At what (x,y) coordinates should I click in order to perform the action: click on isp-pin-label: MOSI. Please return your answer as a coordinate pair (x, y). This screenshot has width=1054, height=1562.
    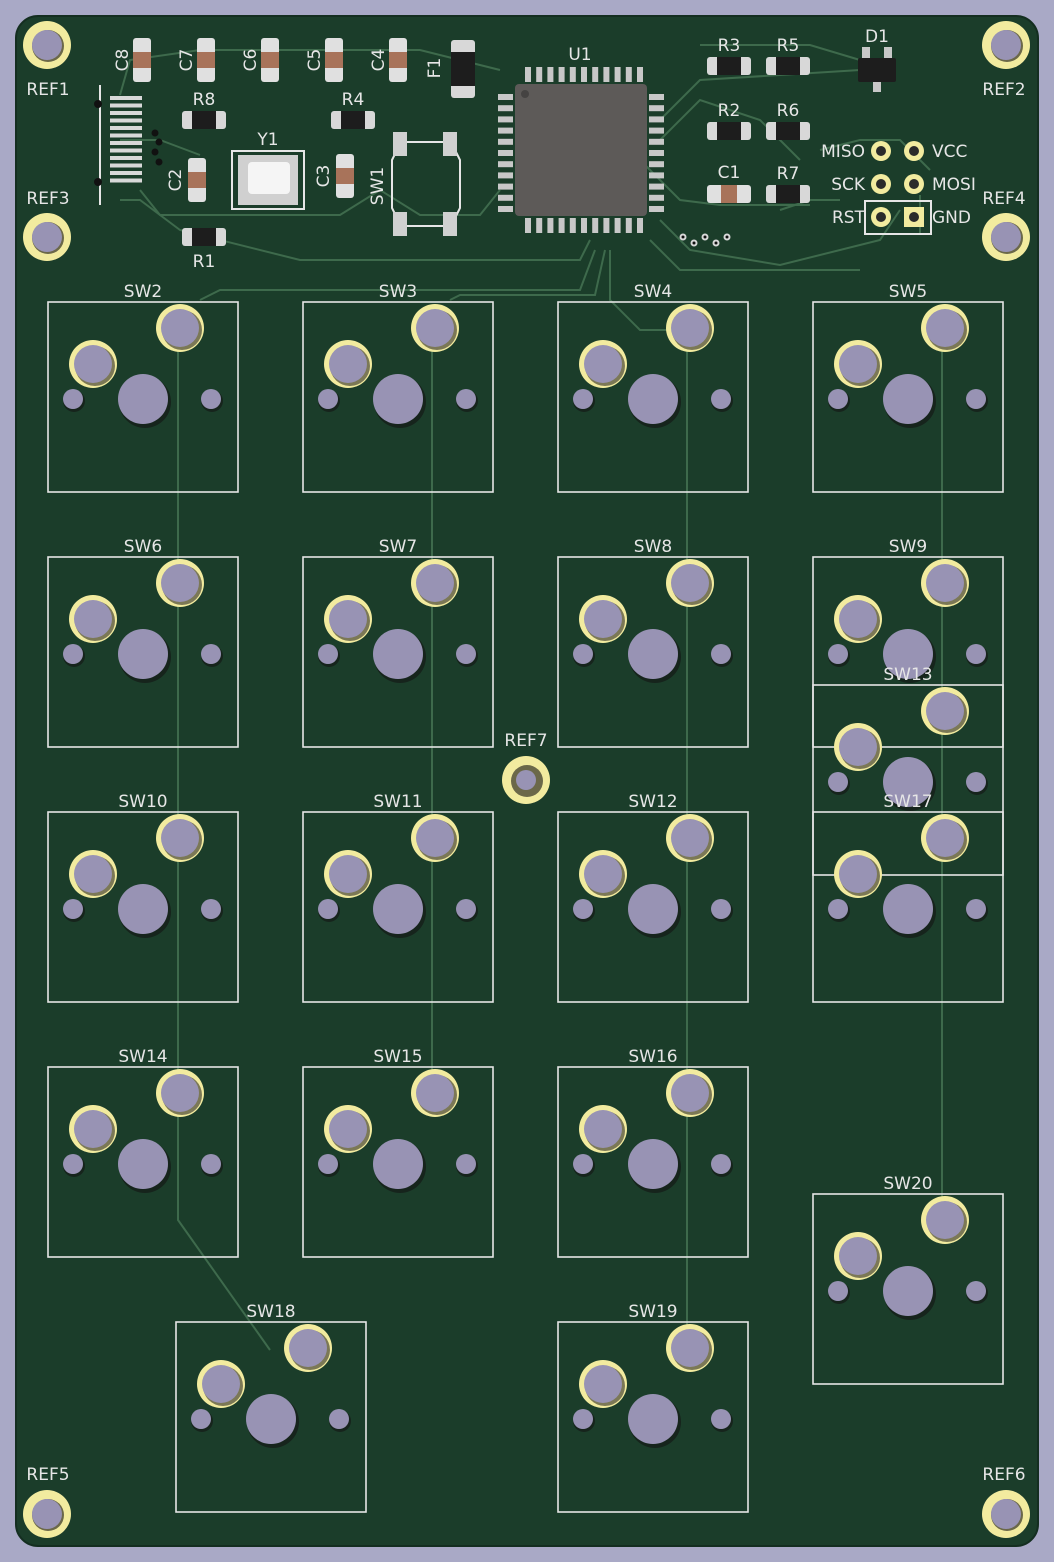
    Looking at the image, I should click on (954, 185).